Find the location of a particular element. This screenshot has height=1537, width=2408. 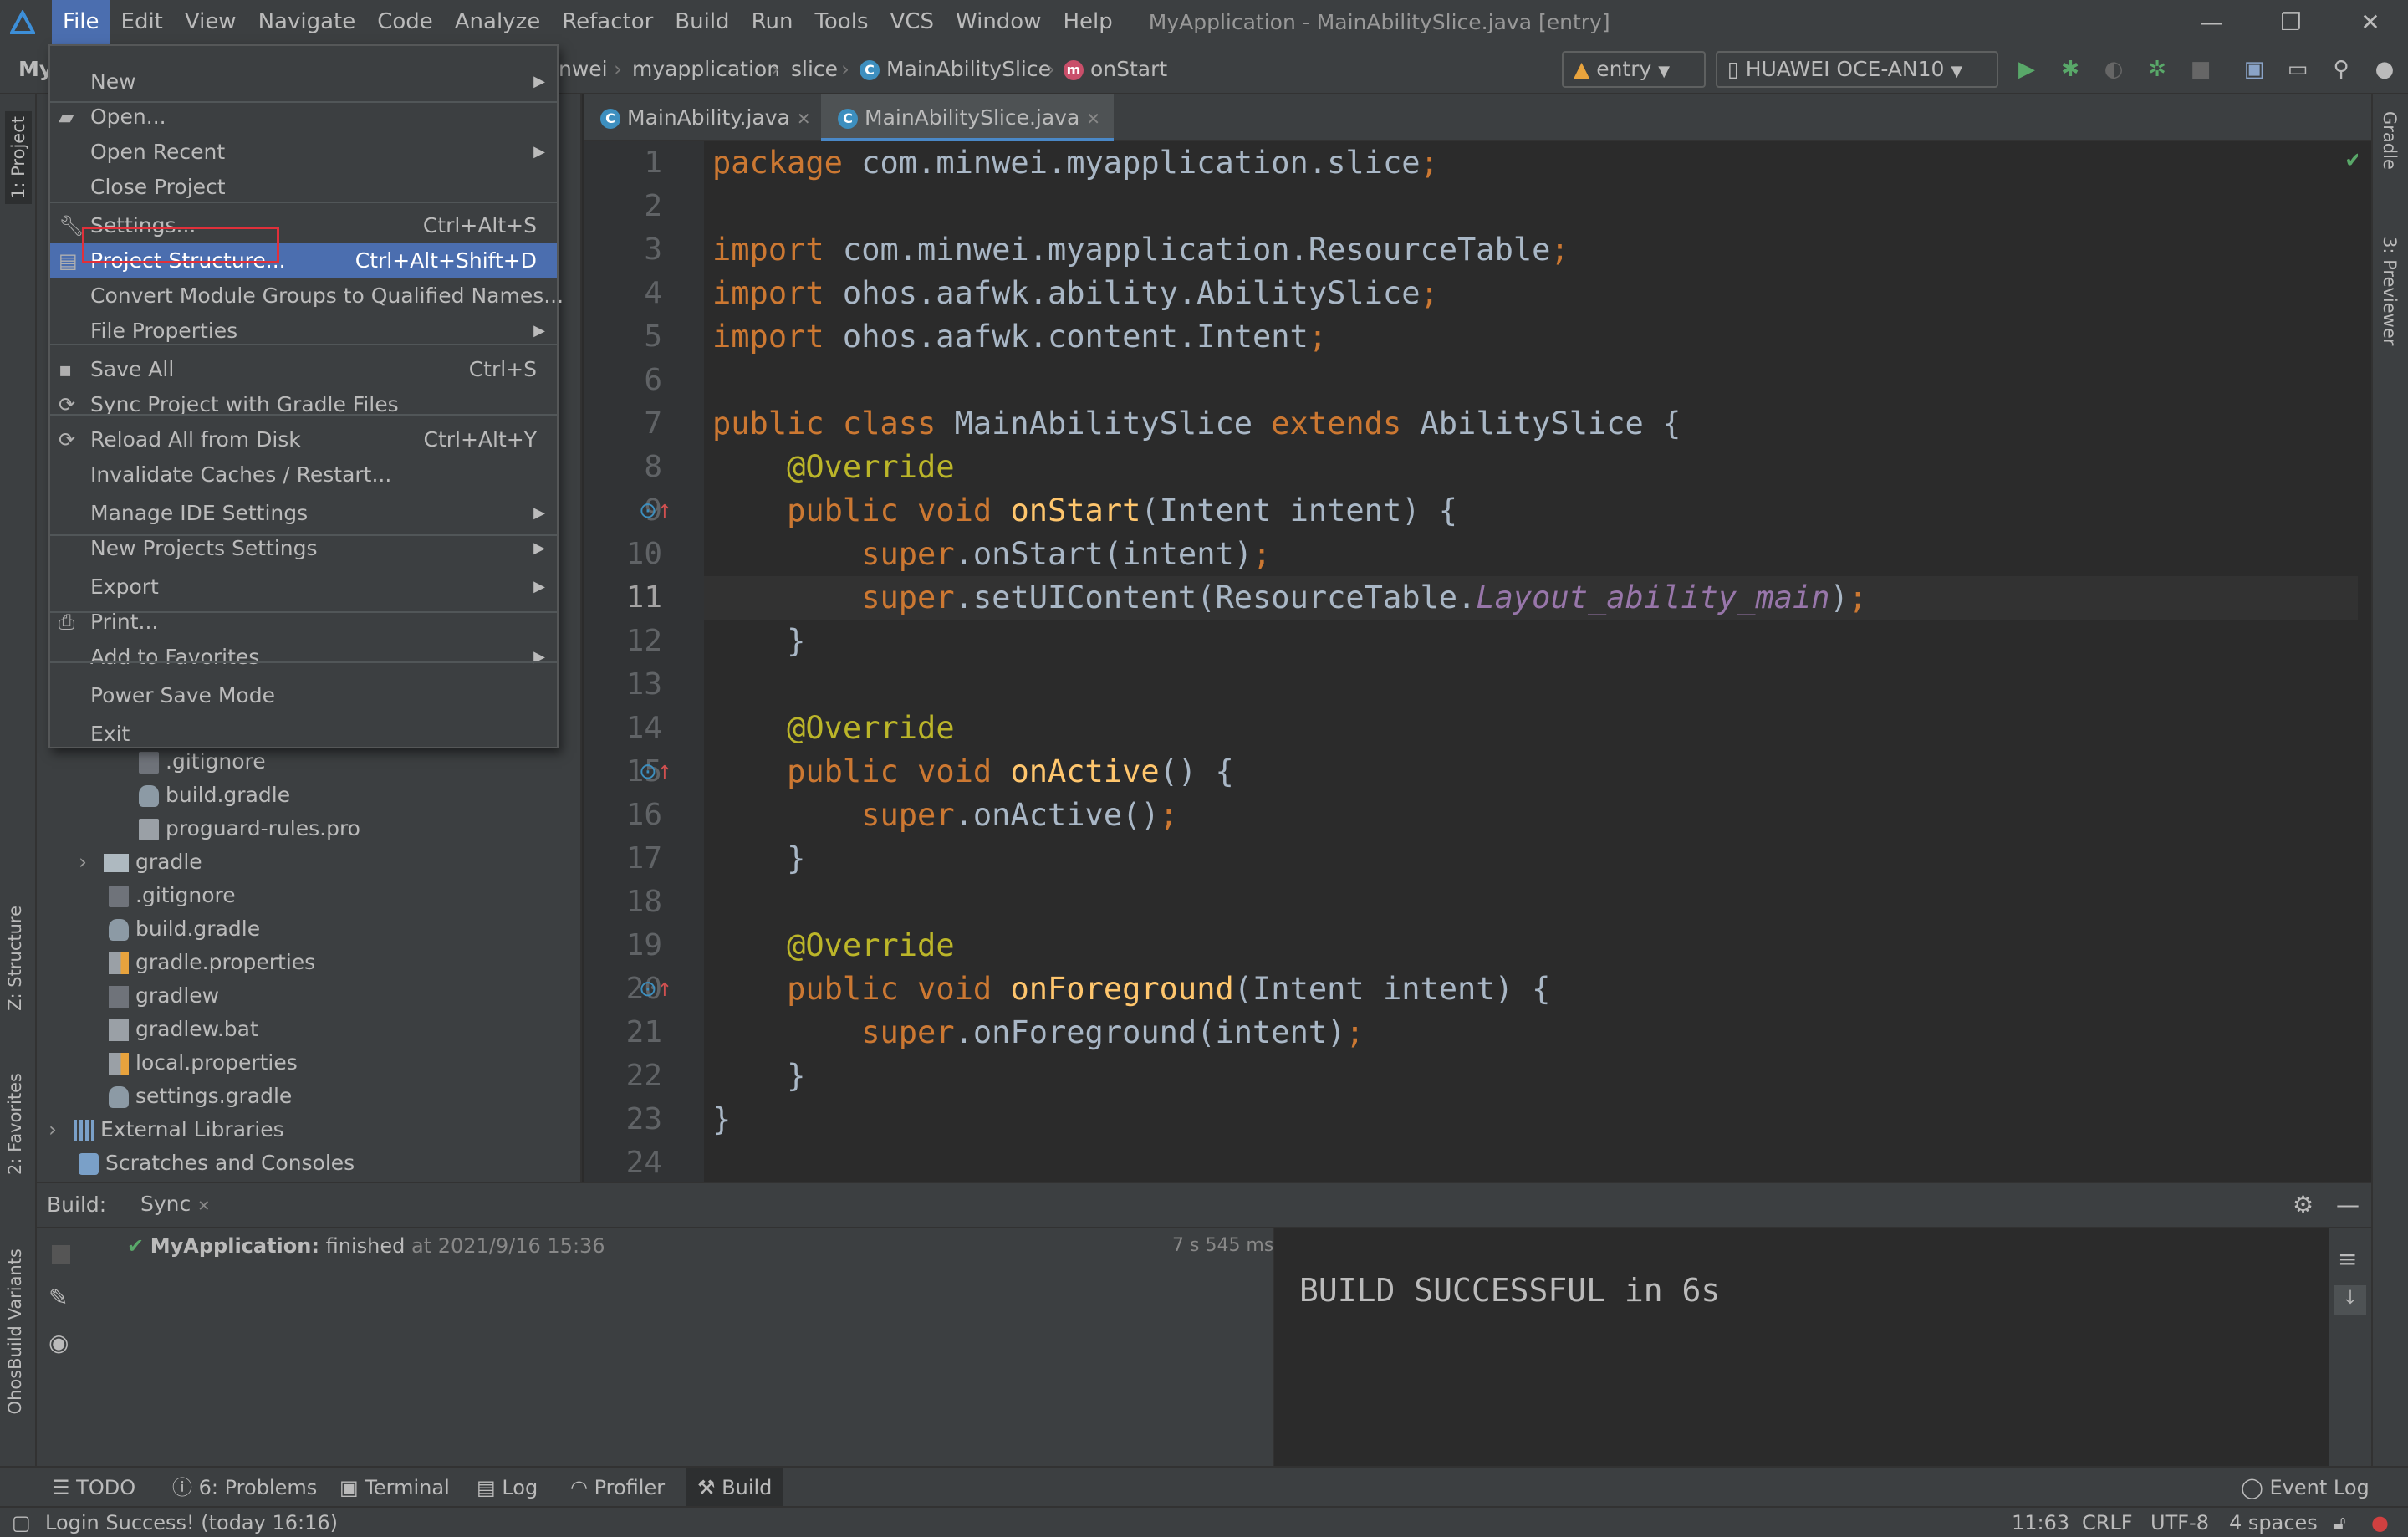

project-label: My is located at coordinates (35, 69).